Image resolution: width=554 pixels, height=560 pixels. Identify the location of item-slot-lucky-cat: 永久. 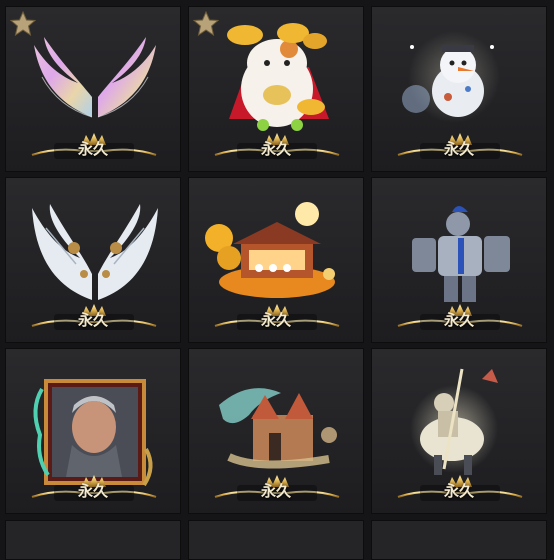
(276, 89).